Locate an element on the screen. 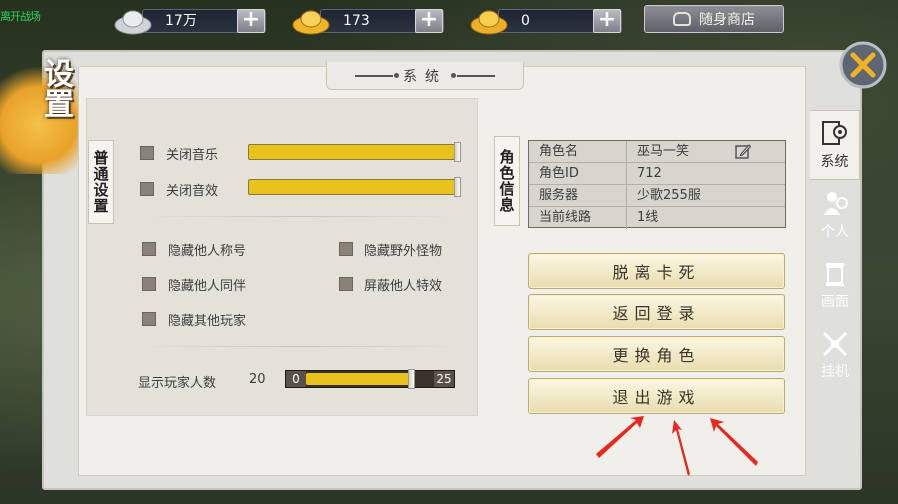 This screenshot has height=504, width=898. tab-system-label: 系统 is located at coordinates (834, 162).